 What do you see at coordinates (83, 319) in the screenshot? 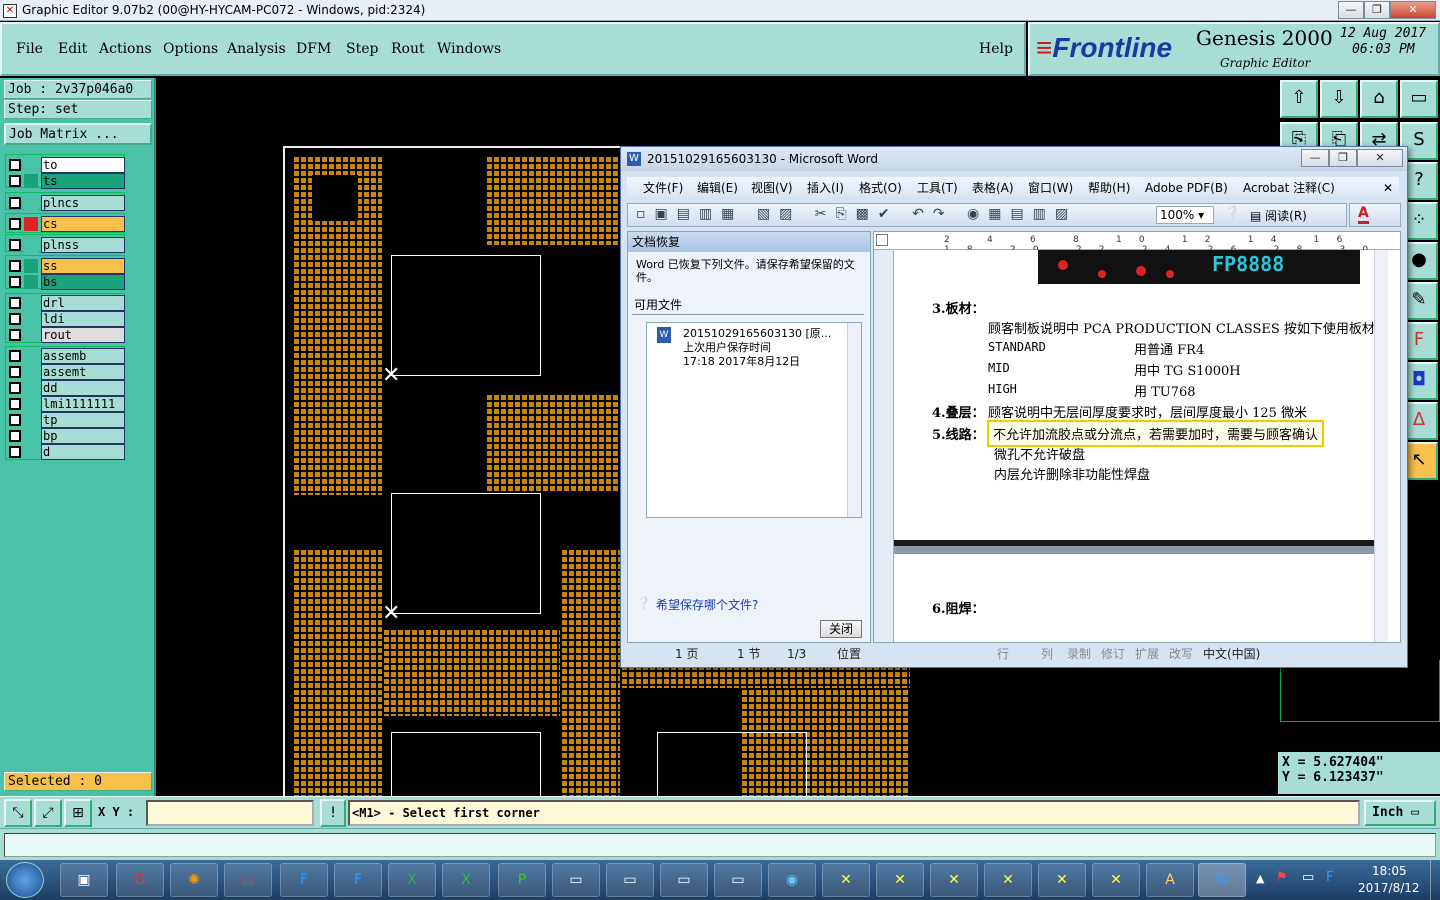
I see `layer-name: ldi` at bounding box center [83, 319].